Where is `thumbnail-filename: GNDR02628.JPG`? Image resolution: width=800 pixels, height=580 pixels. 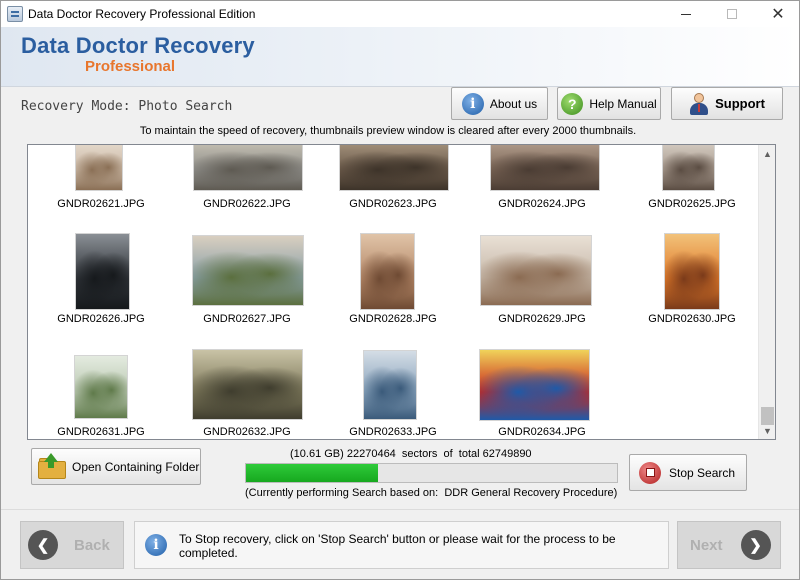 thumbnail-filename: GNDR02628.JPG is located at coordinates (393, 319).